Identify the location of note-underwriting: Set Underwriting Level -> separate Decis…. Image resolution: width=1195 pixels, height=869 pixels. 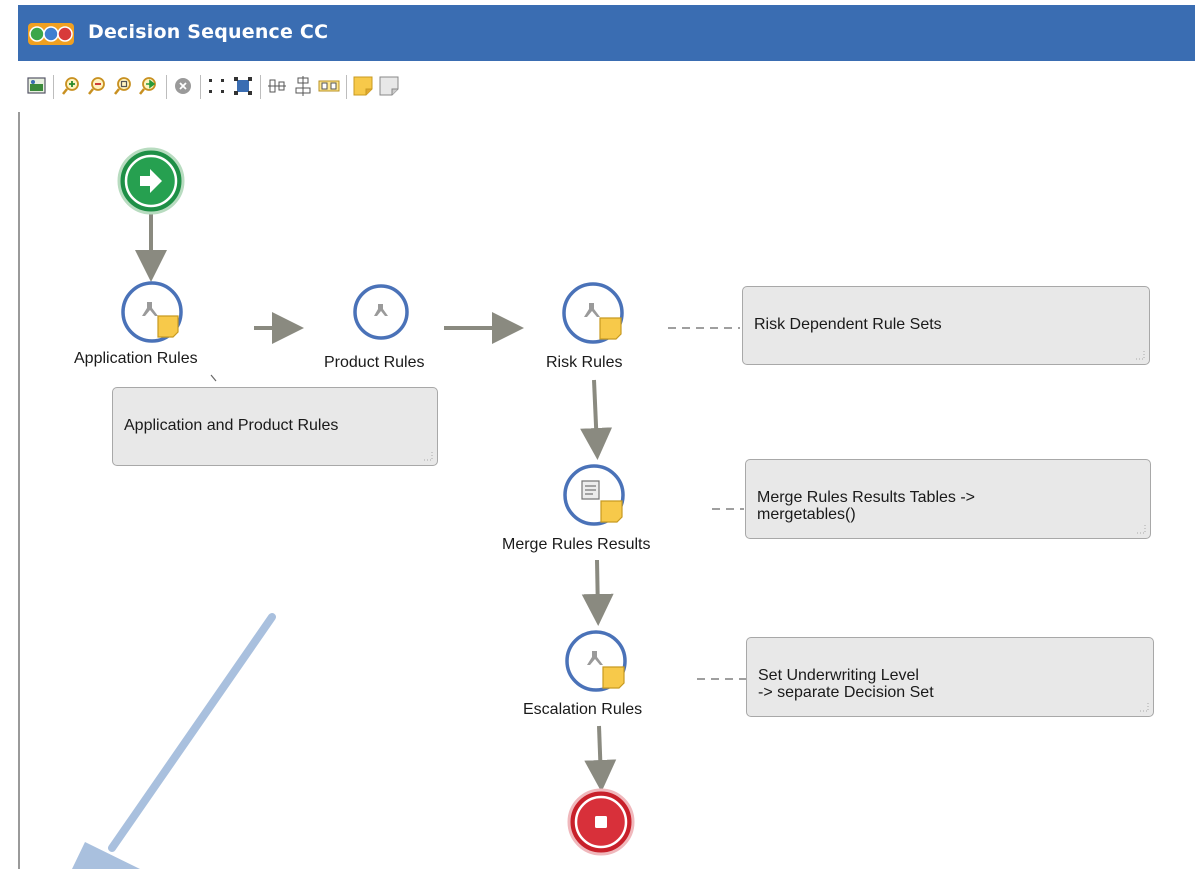
(950, 677).